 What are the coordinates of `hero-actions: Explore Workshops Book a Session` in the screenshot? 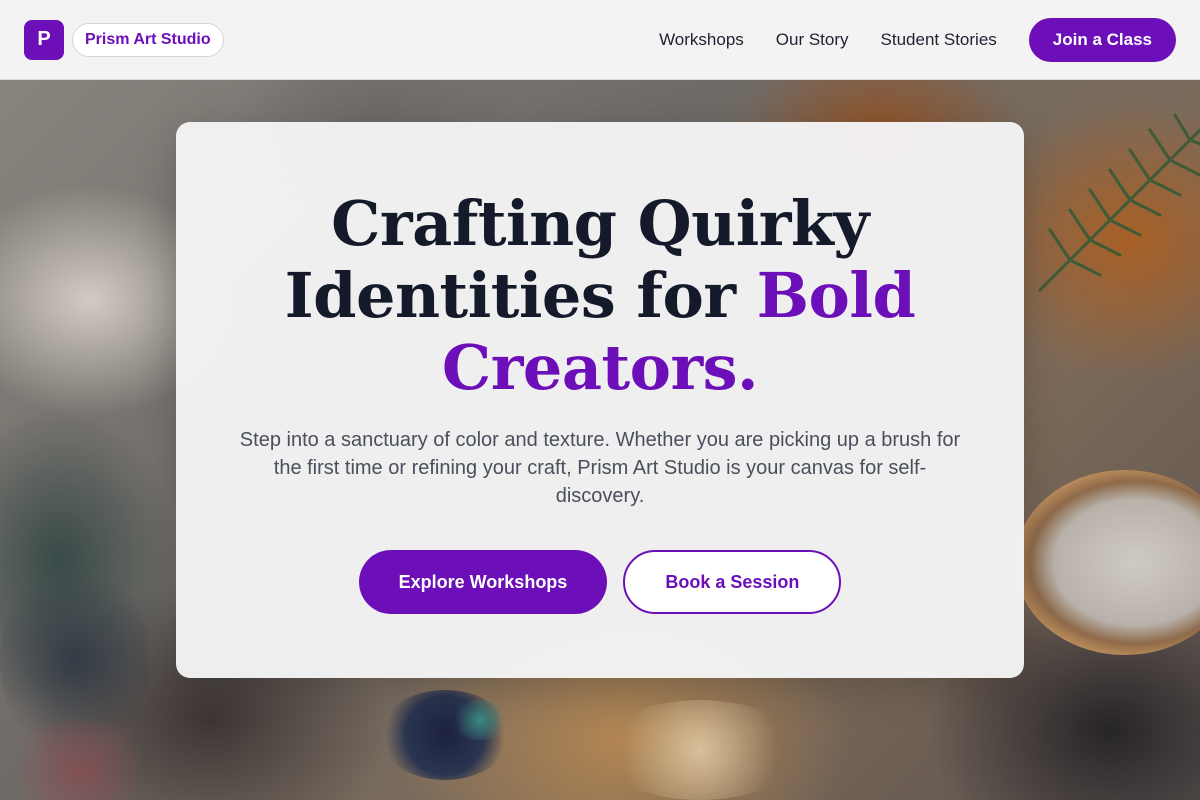 It's located at (600, 582).